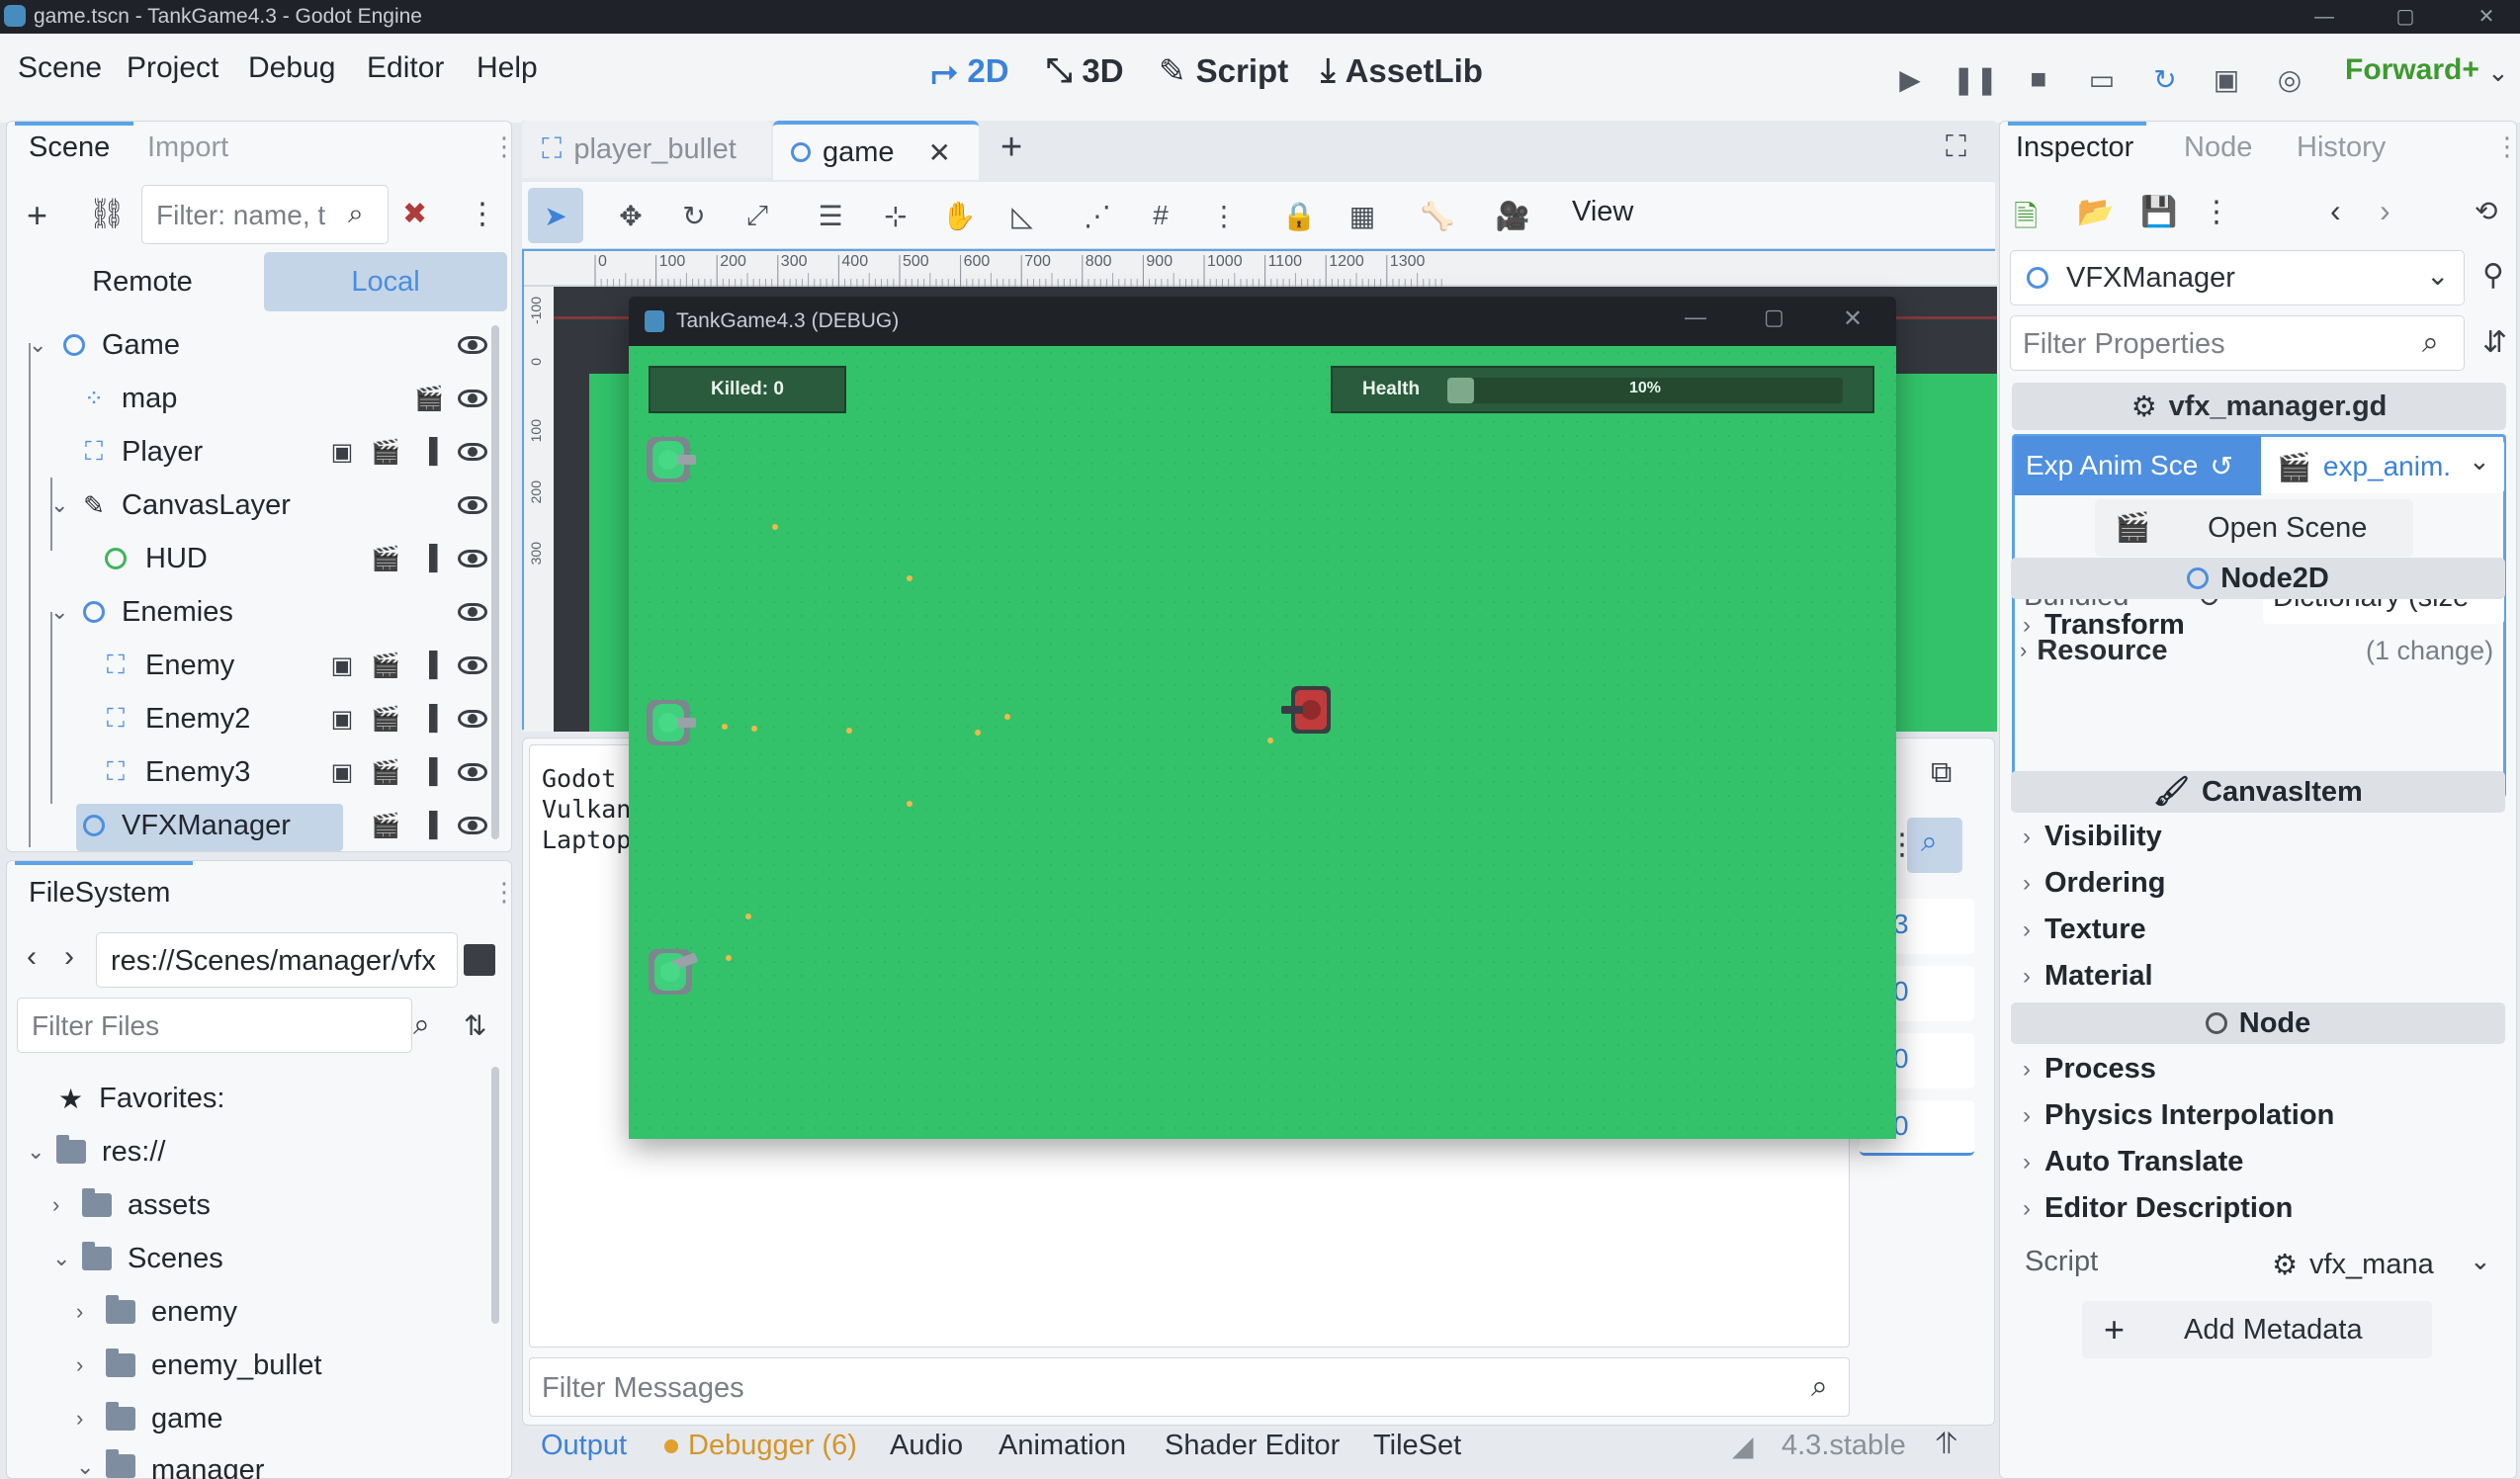 The height and width of the screenshot is (1479, 2520). I want to click on filter-messages-input: Filter Messages ⌕, so click(1189, 1387).